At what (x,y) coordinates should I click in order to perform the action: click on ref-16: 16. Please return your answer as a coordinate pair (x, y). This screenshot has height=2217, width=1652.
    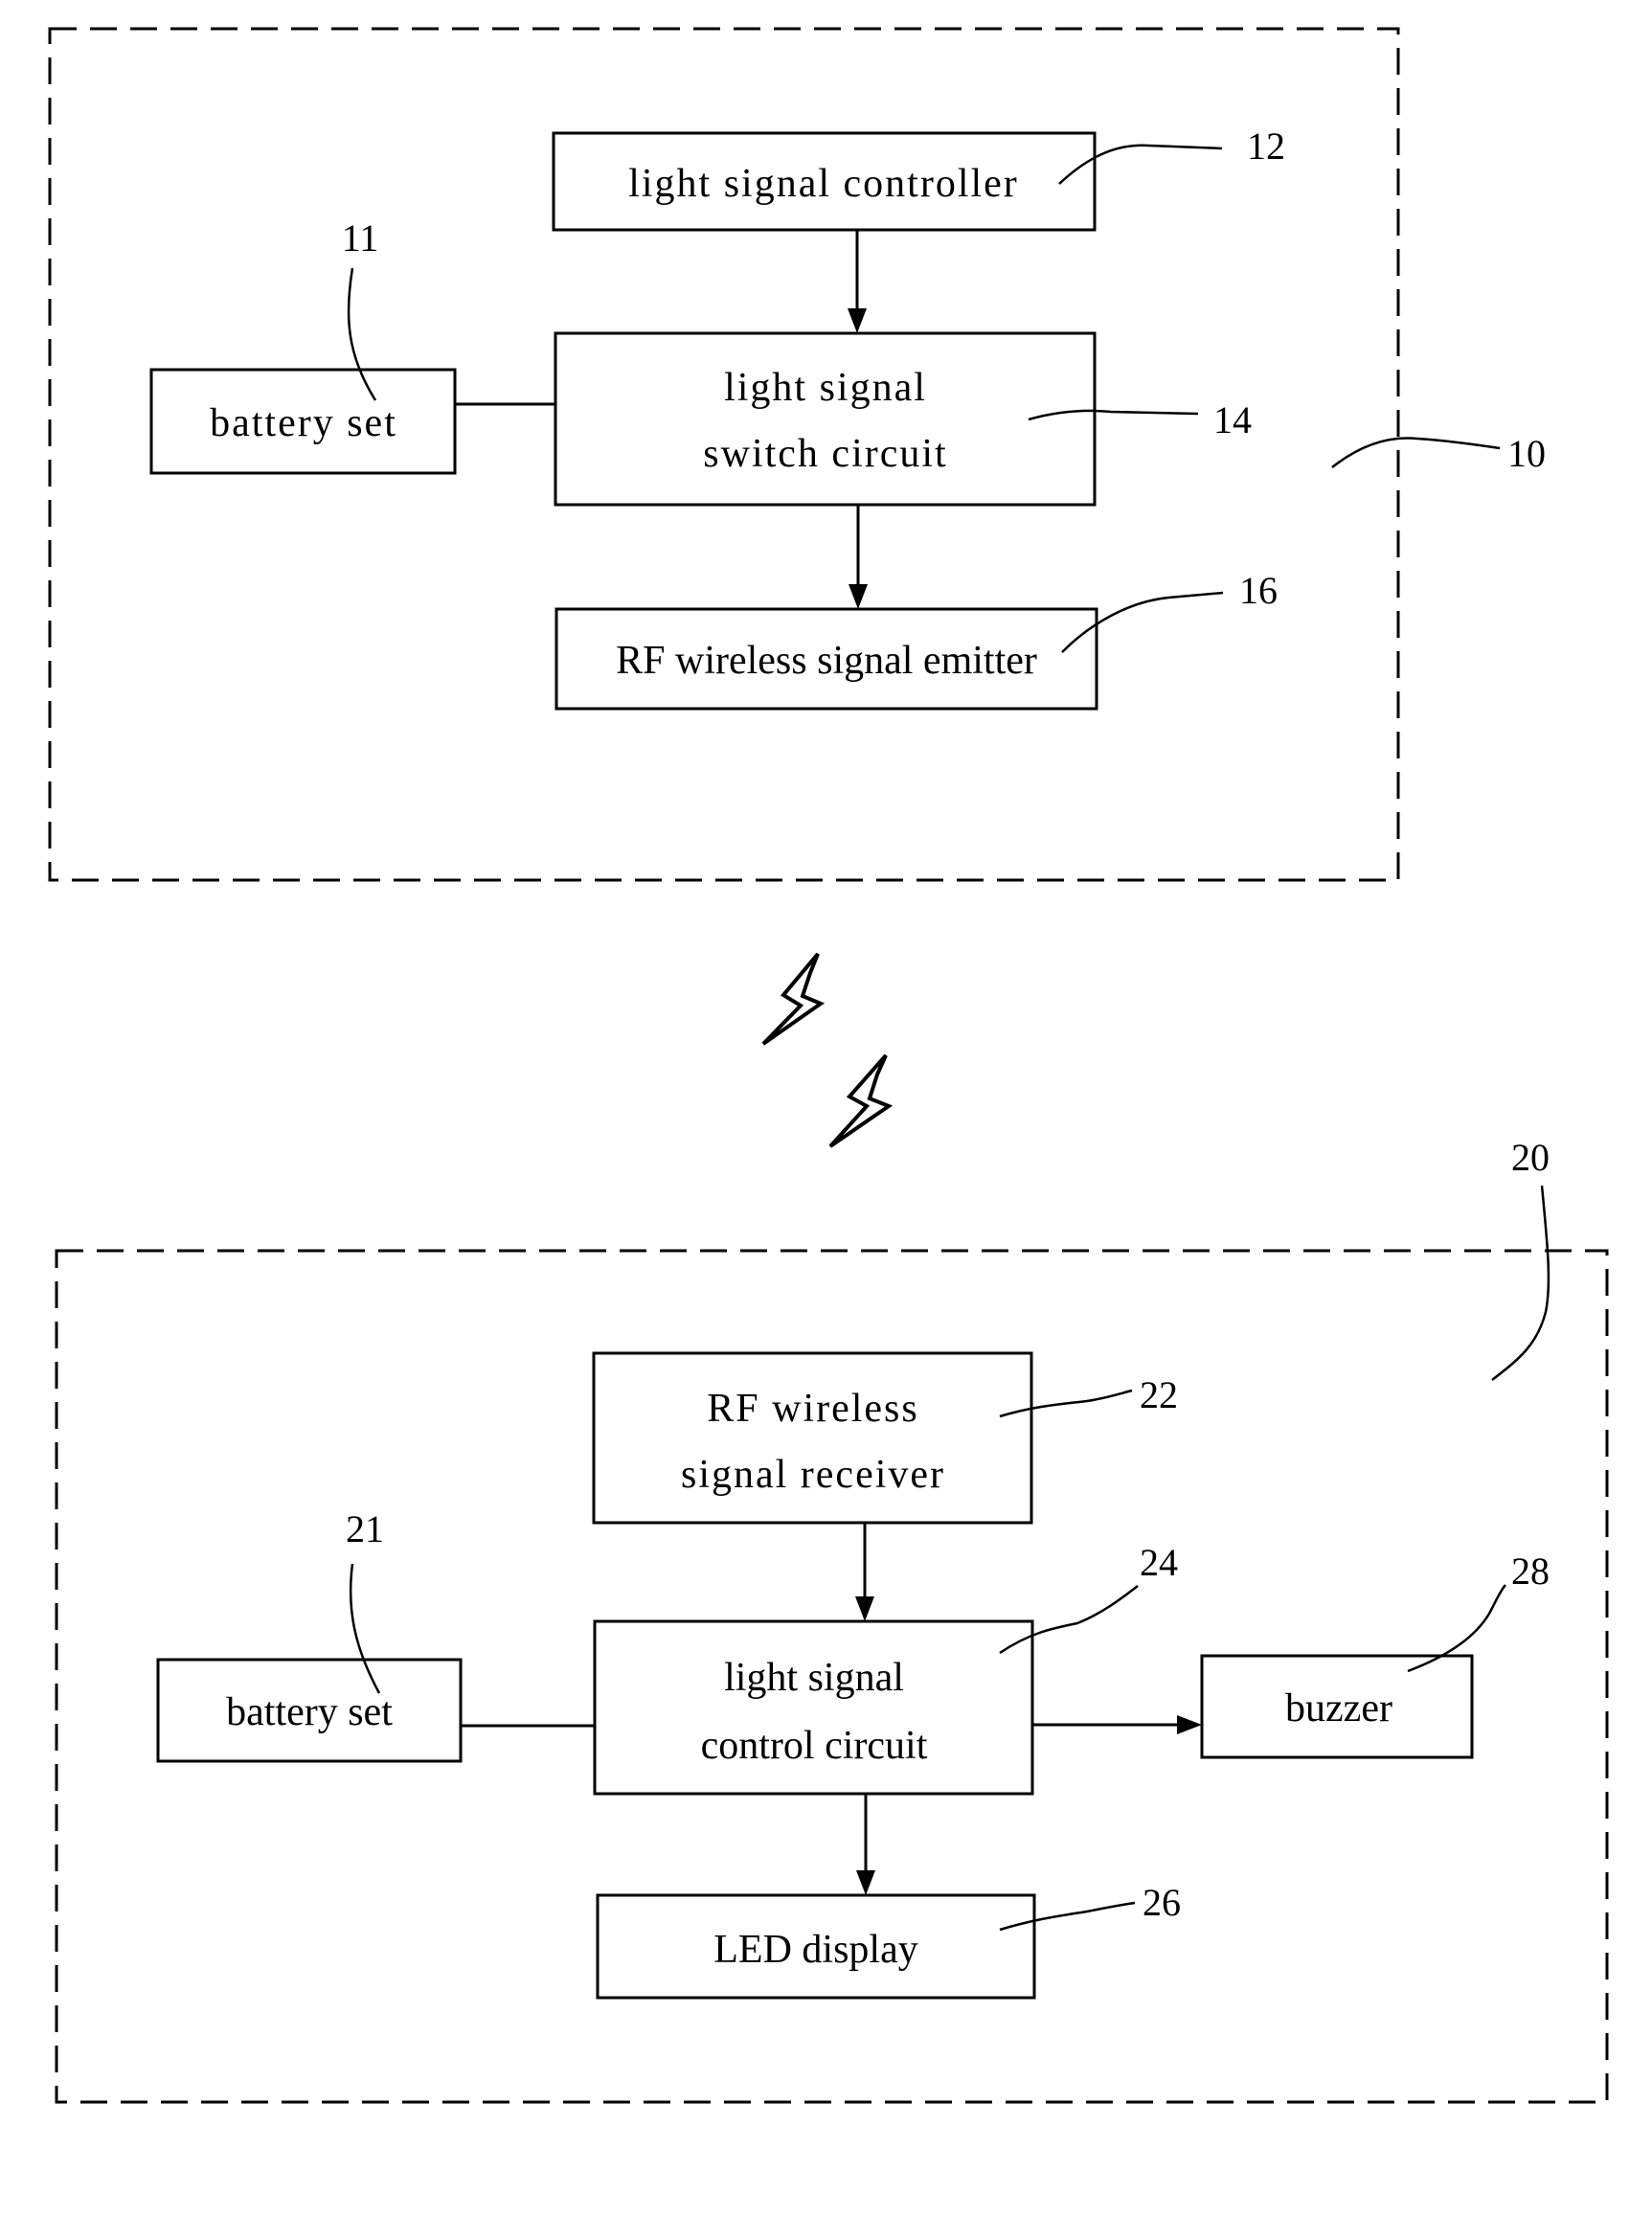
    Looking at the image, I should click on (1258, 590).